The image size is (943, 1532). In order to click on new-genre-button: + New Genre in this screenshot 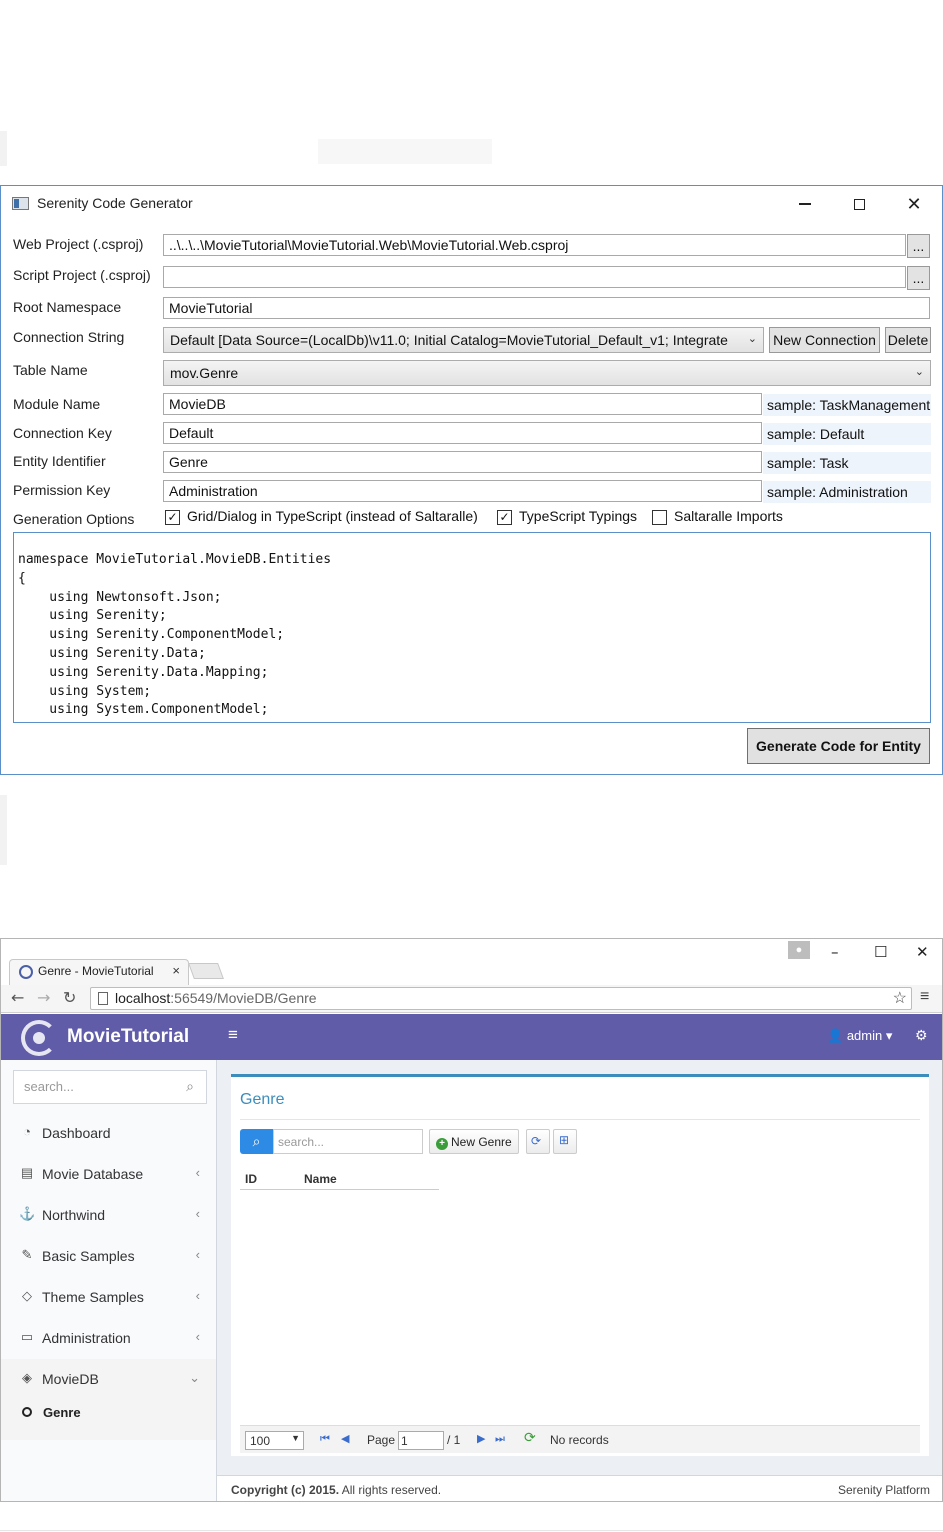, I will do `click(474, 1141)`.